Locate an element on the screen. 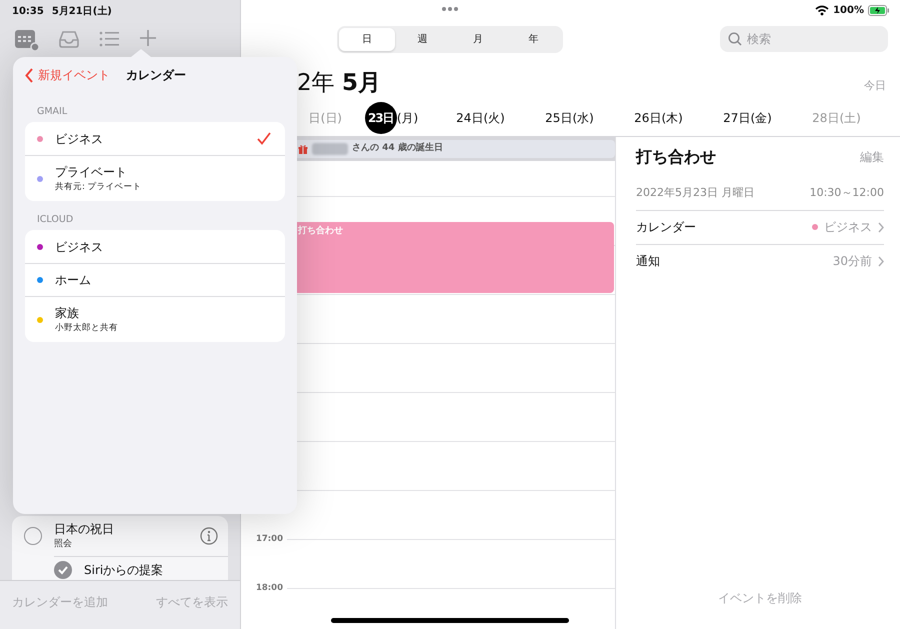 Image resolution: width=900 pixels, height=629 pixels. calendar-subtitle: 照会 is located at coordinates (63, 544).